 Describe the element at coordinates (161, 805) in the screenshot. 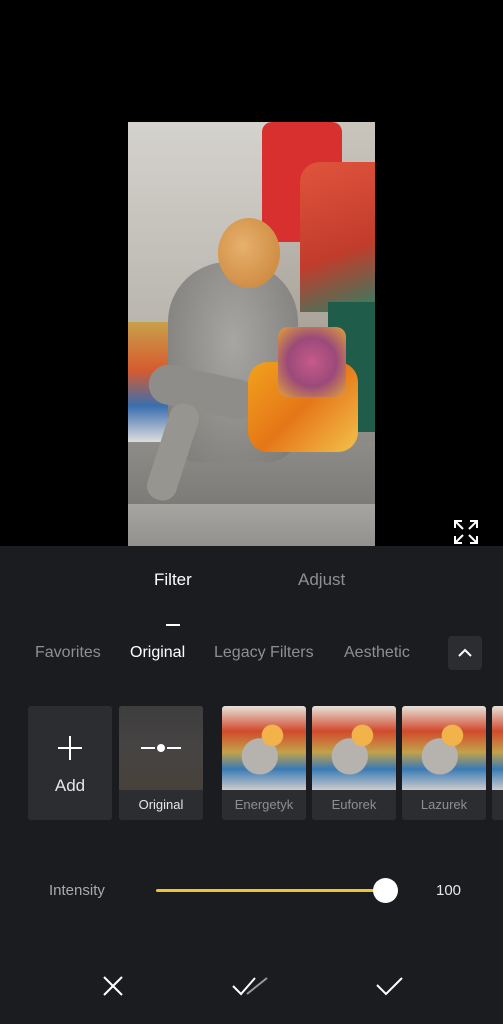

I see `filter-name: Original` at that location.